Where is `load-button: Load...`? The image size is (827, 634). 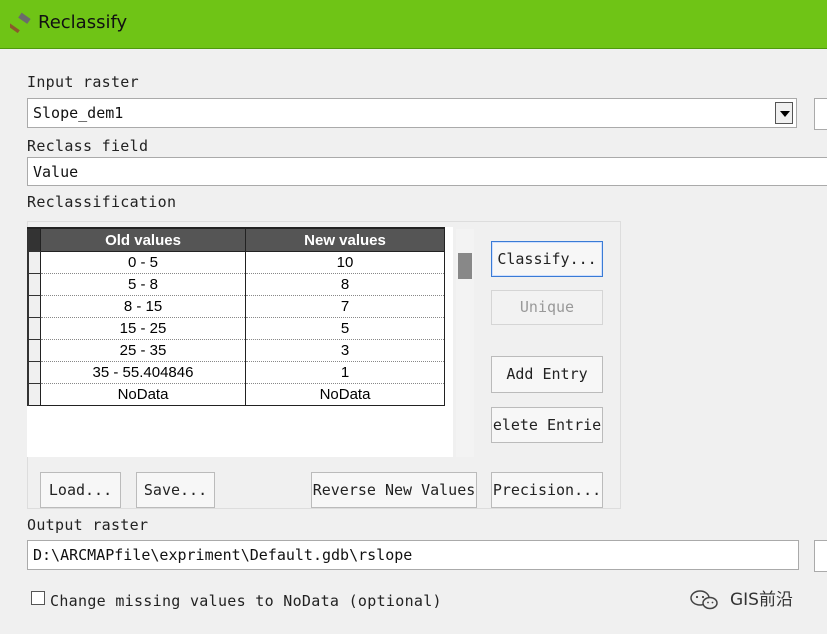 load-button: Load... is located at coordinates (80, 490).